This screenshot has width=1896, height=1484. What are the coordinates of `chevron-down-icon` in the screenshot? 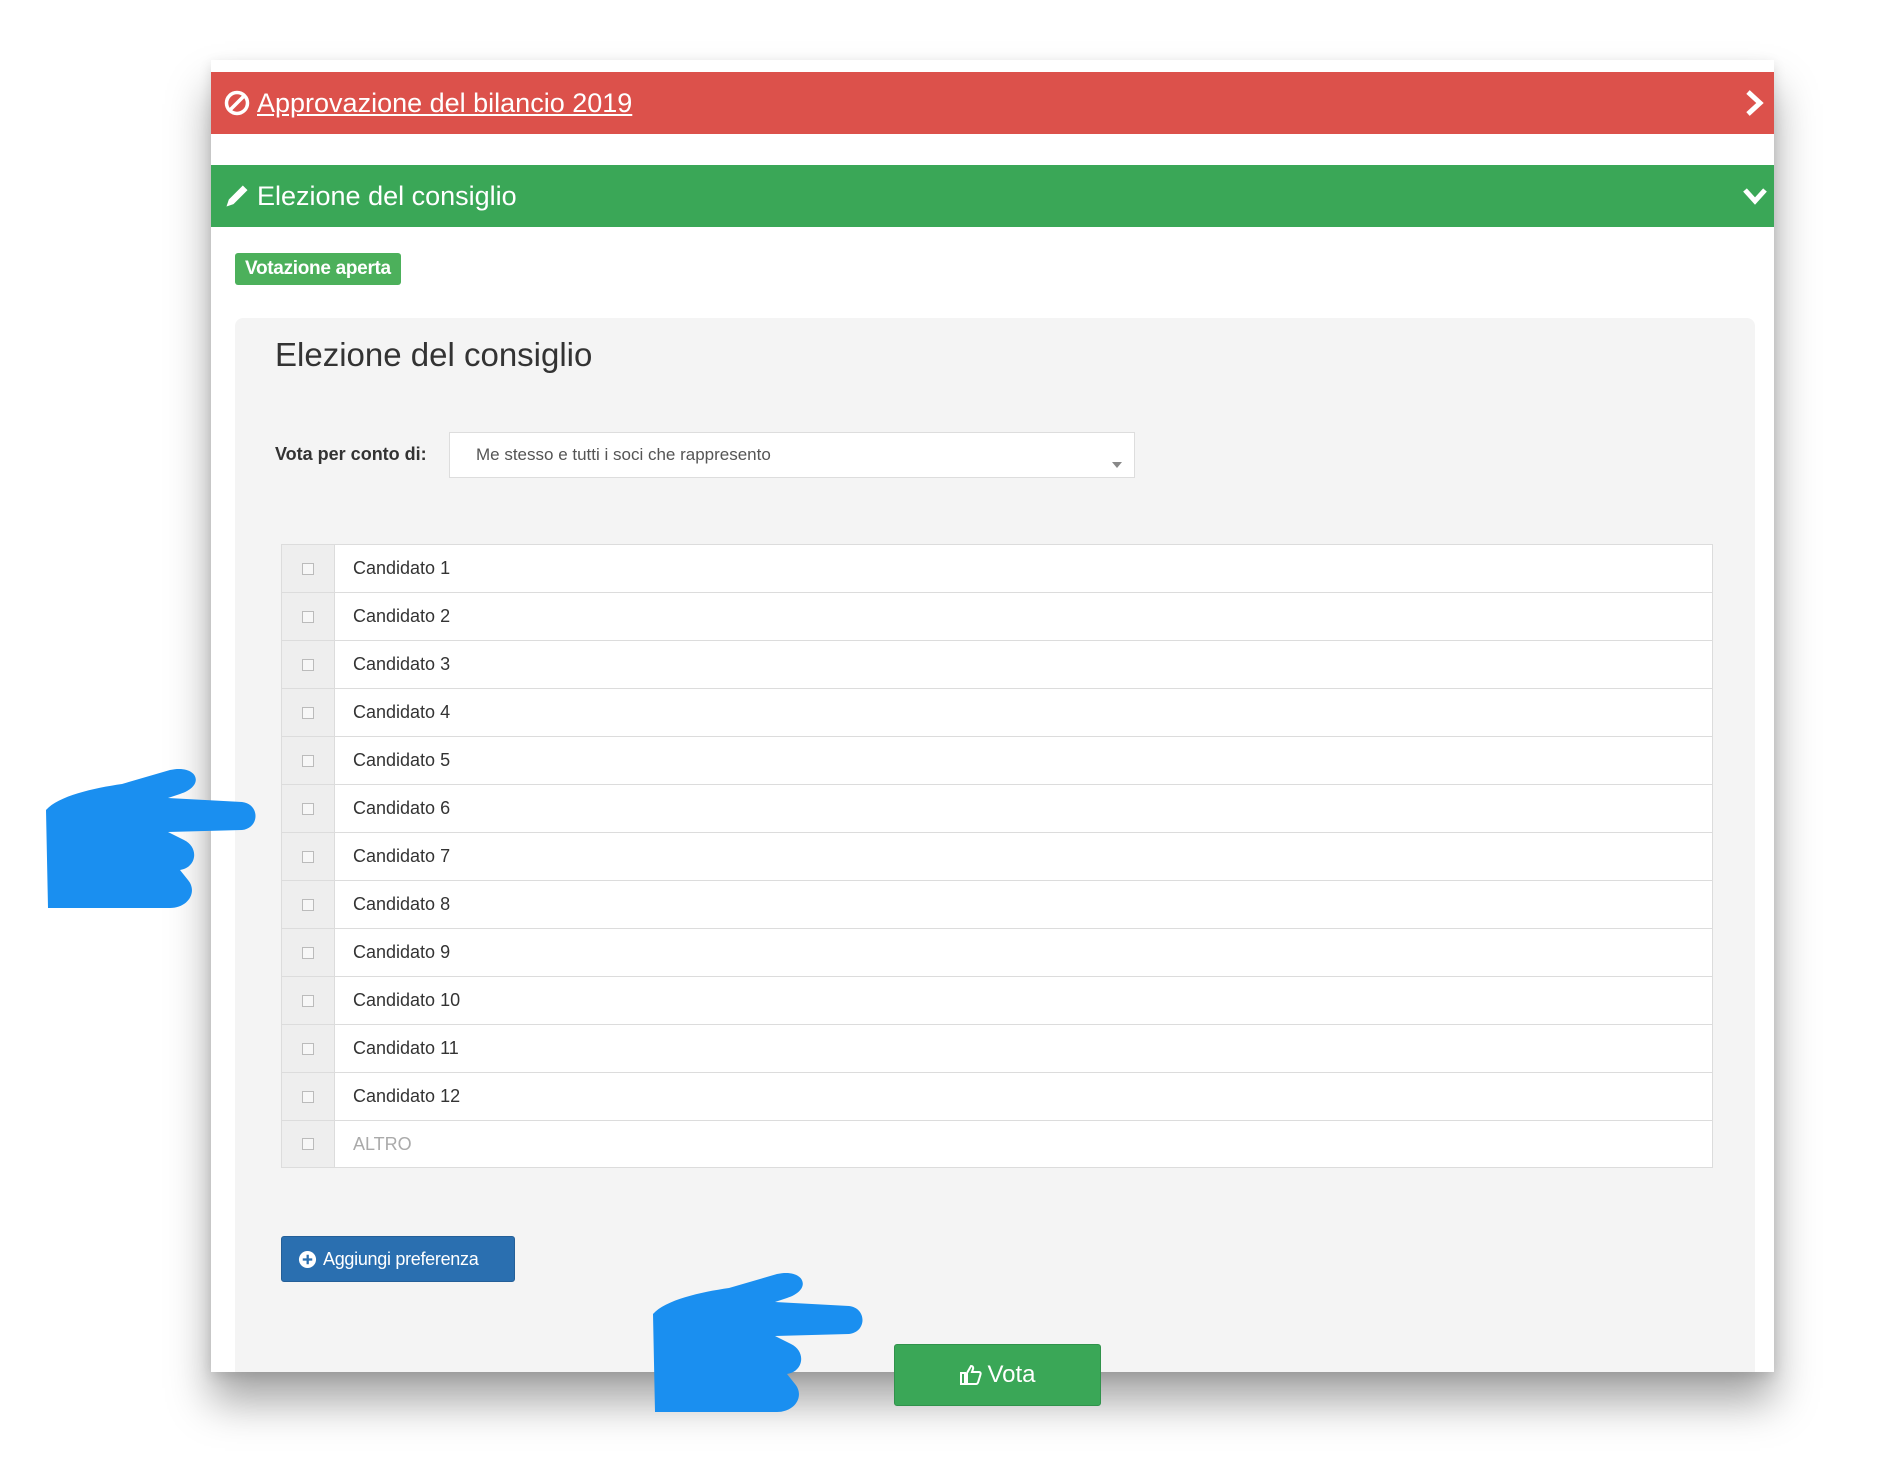 It's located at (1755, 196).